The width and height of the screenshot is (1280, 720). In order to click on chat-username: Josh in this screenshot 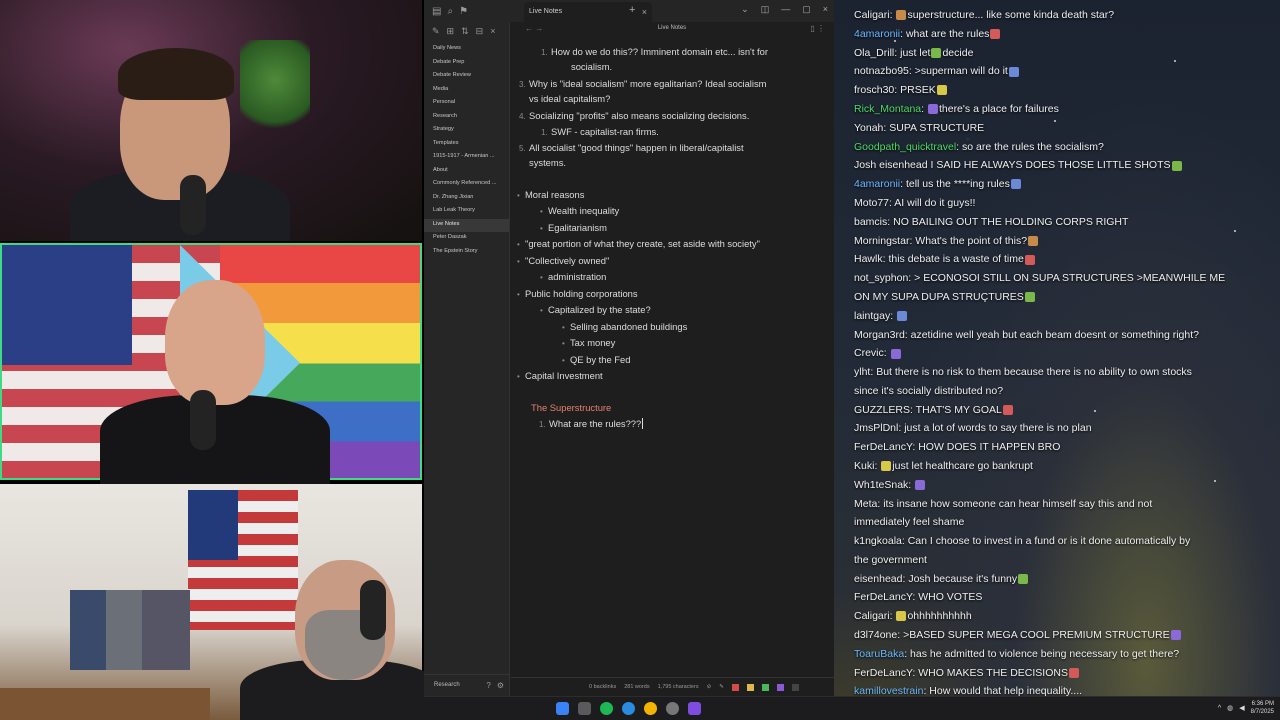, I will do `click(865, 165)`.